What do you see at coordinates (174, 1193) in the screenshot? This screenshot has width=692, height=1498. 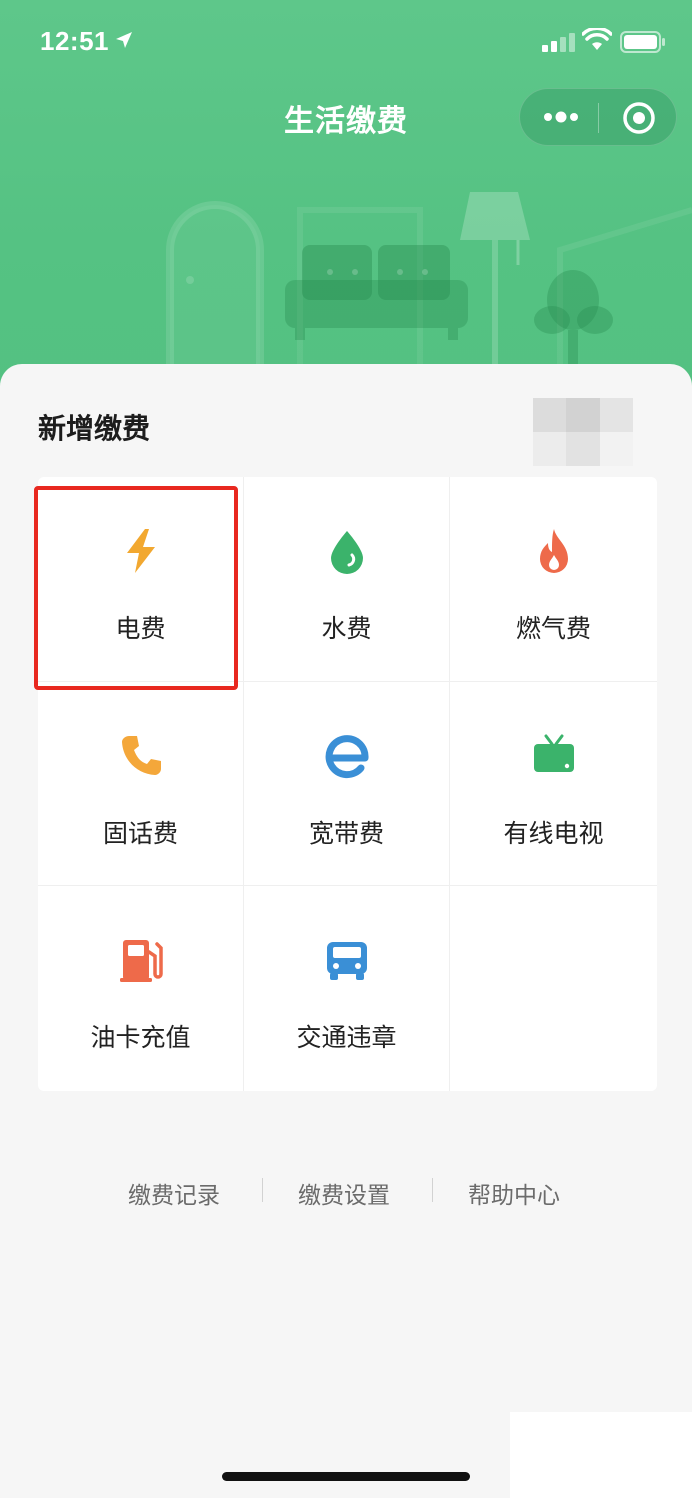 I see `payment-history-link: 缴费记录` at bounding box center [174, 1193].